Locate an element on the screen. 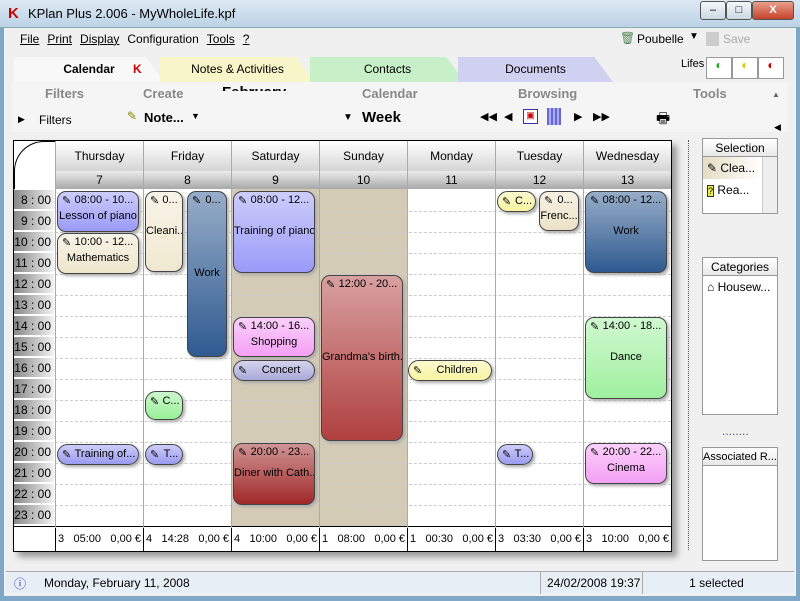 This screenshot has width=800, height=601. event-work: 08:00 - 12... Work is located at coordinates (626, 232).